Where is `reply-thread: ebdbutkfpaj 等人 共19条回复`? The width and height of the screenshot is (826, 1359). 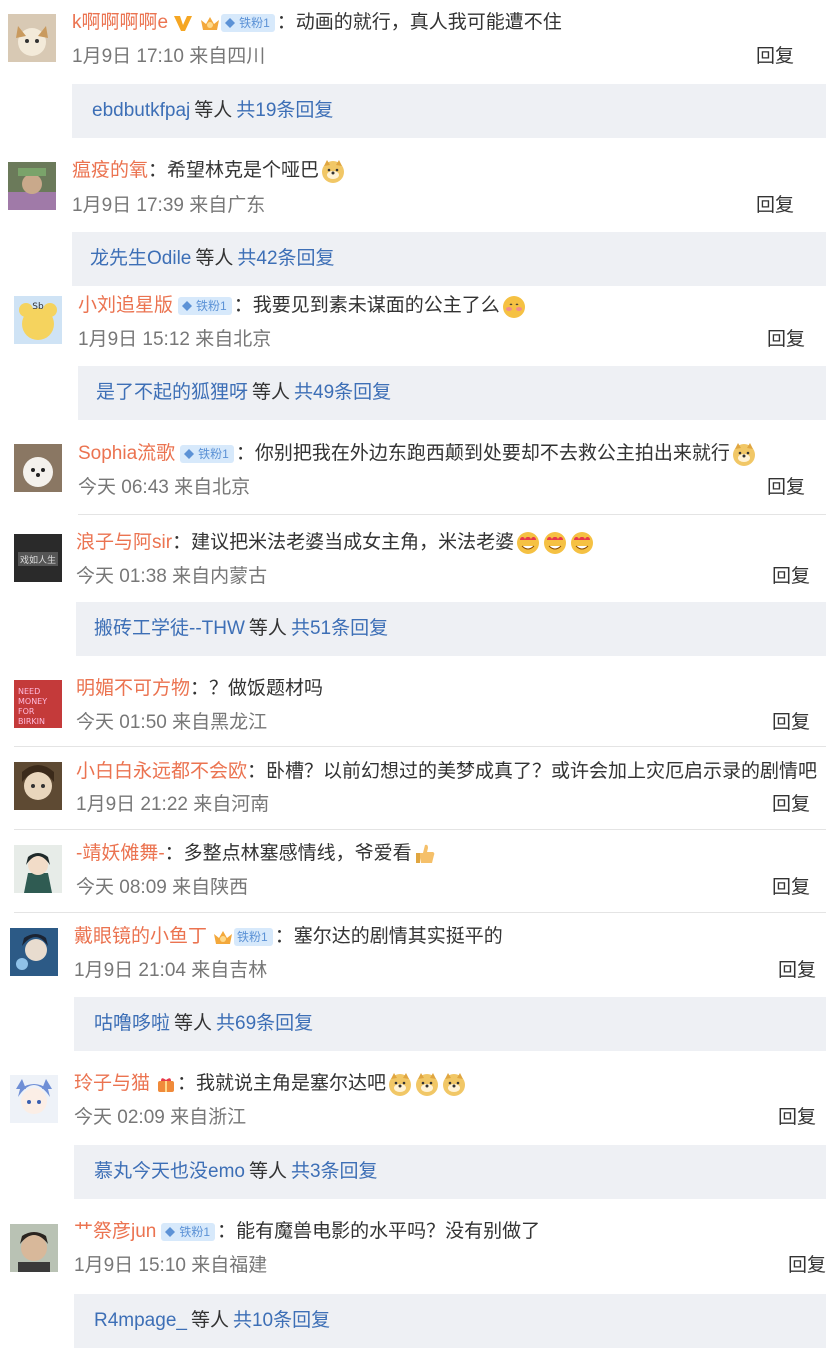
reply-thread: ebdbutkfpaj 等人 共19条回复 is located at coordinates (449, 111).